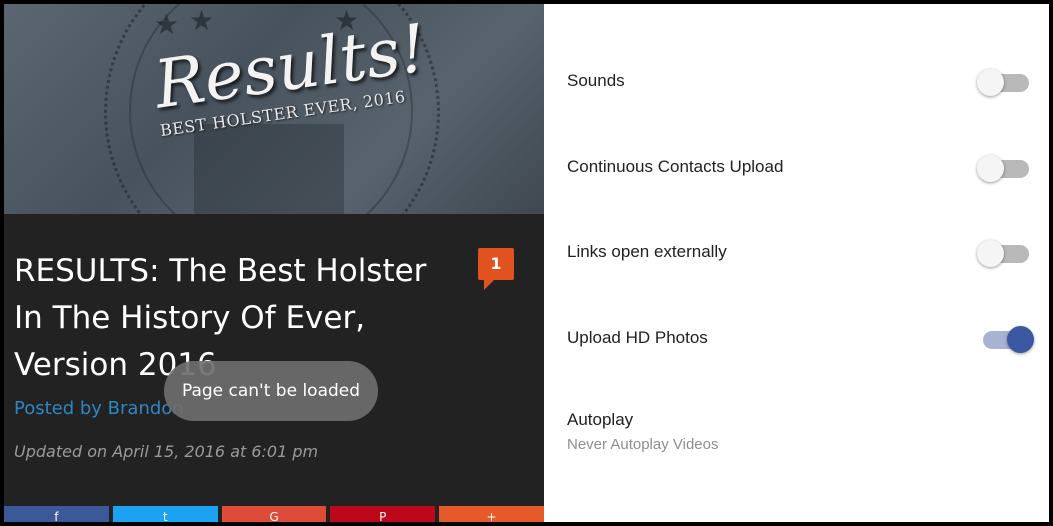 This screenshot has width=1053, height=526. What do you see at coordinates (675, 166) in the screenshot?
I see `setting-label: Continuous Contacts Upload` at bounding box center [675, 166].